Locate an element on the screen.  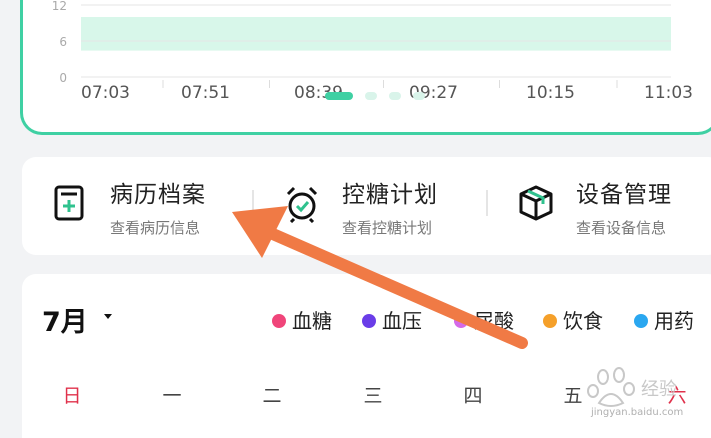
shortcut-subtitle: 查看控糖计划 is located at coordinates (387, 228).